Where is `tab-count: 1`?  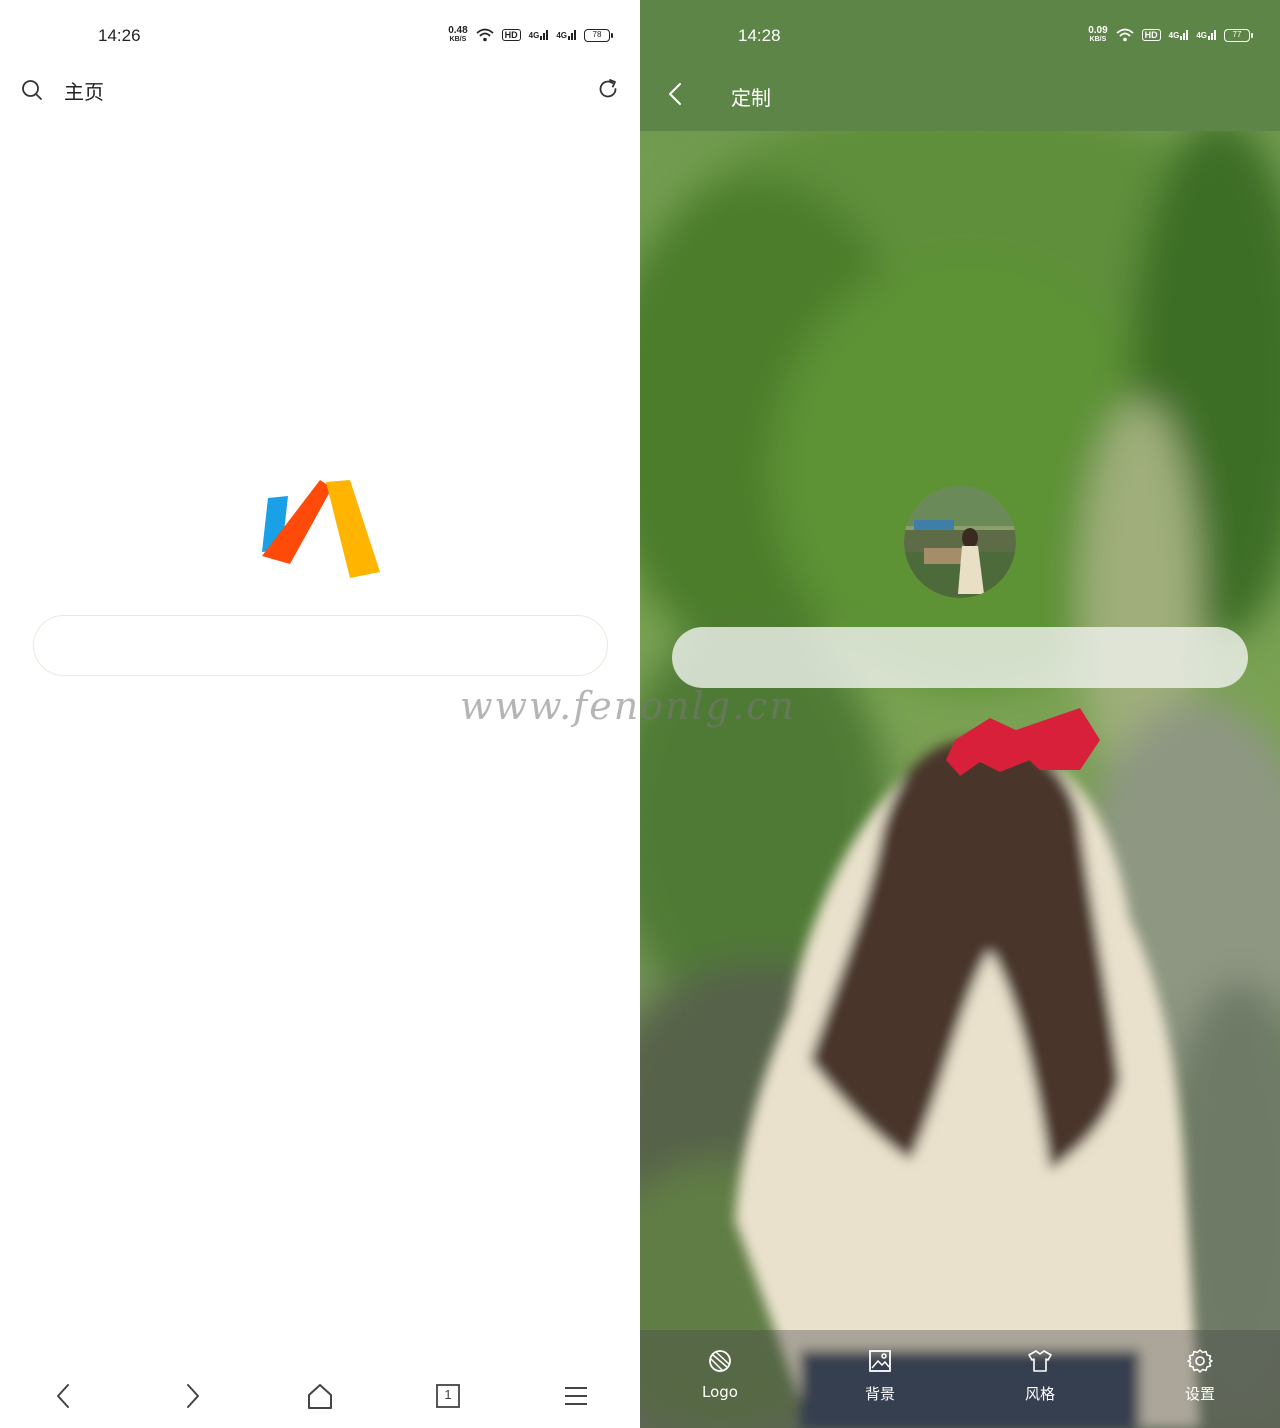 tab-count: 1 is located at coordinates (448, 1394).